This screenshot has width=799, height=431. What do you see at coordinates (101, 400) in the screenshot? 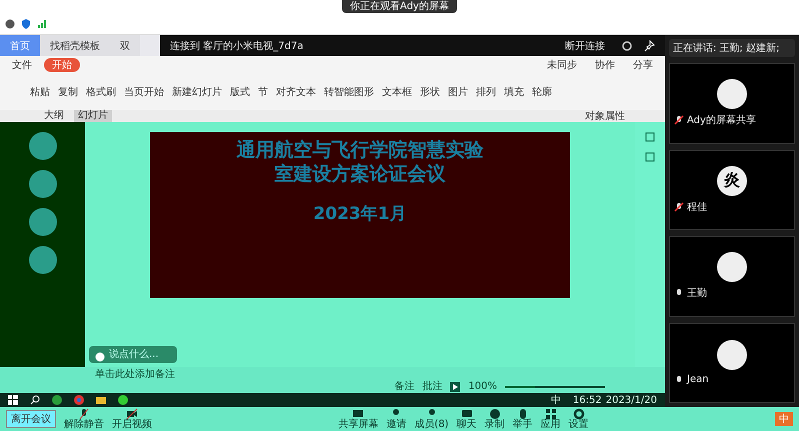
I see `folder-icon` at bounding box center [101, 400].